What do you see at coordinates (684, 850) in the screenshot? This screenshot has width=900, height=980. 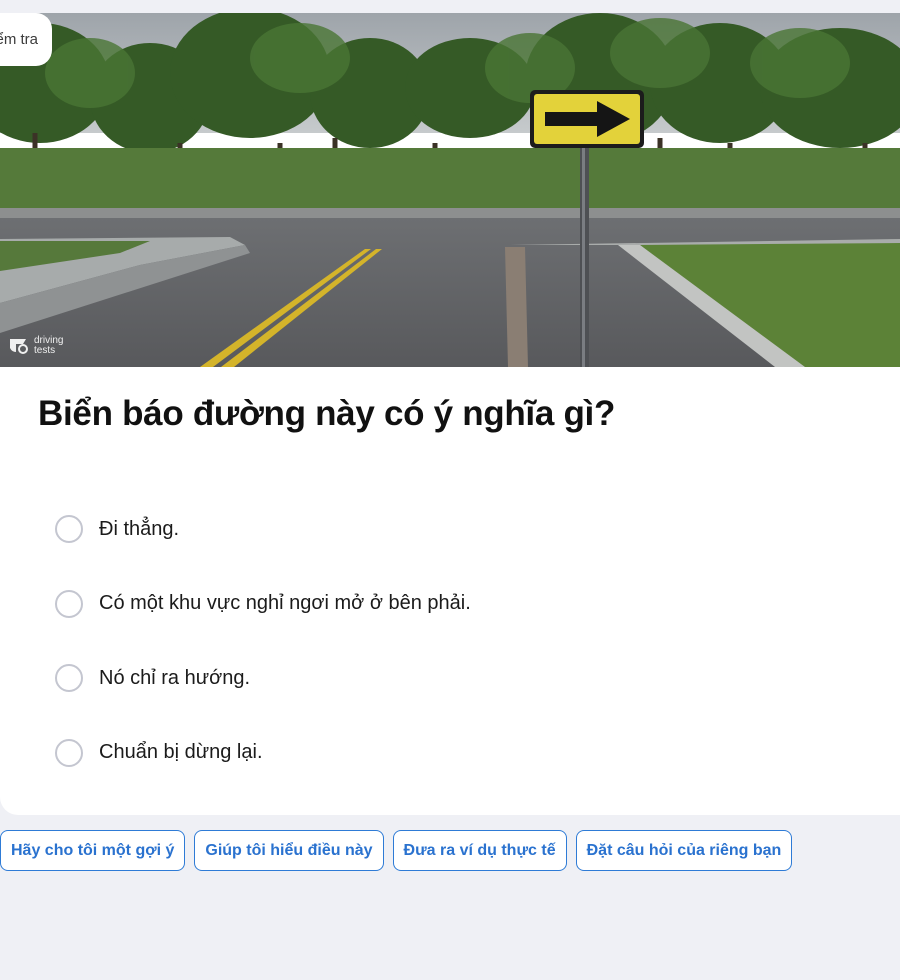 I see `ask-own-question-button: Đặt câu hỏi của riêng bạn` at bounding box center [684, 850].